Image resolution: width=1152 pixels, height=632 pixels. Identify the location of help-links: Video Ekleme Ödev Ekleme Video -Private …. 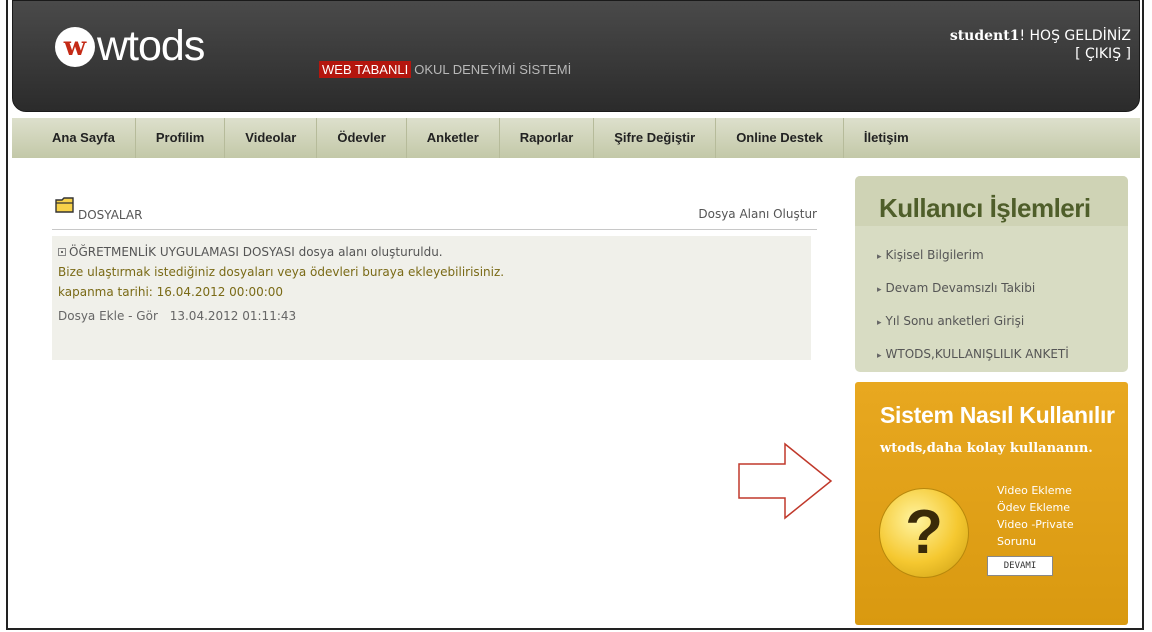
(1035, 516).